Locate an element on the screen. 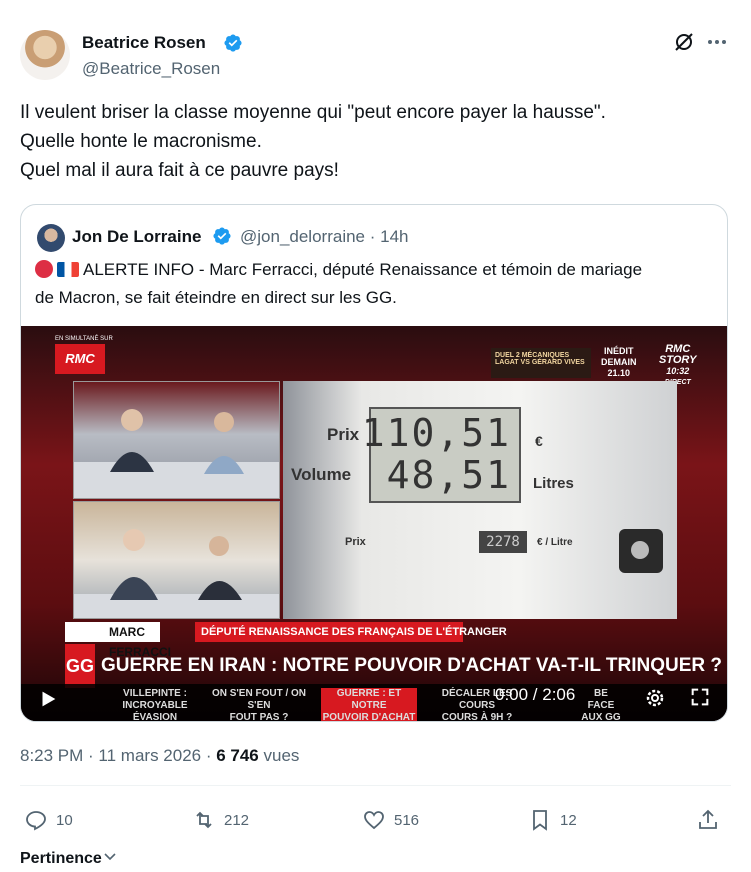  pump-price-value: 110,51 is located at coordinates (436, 433).